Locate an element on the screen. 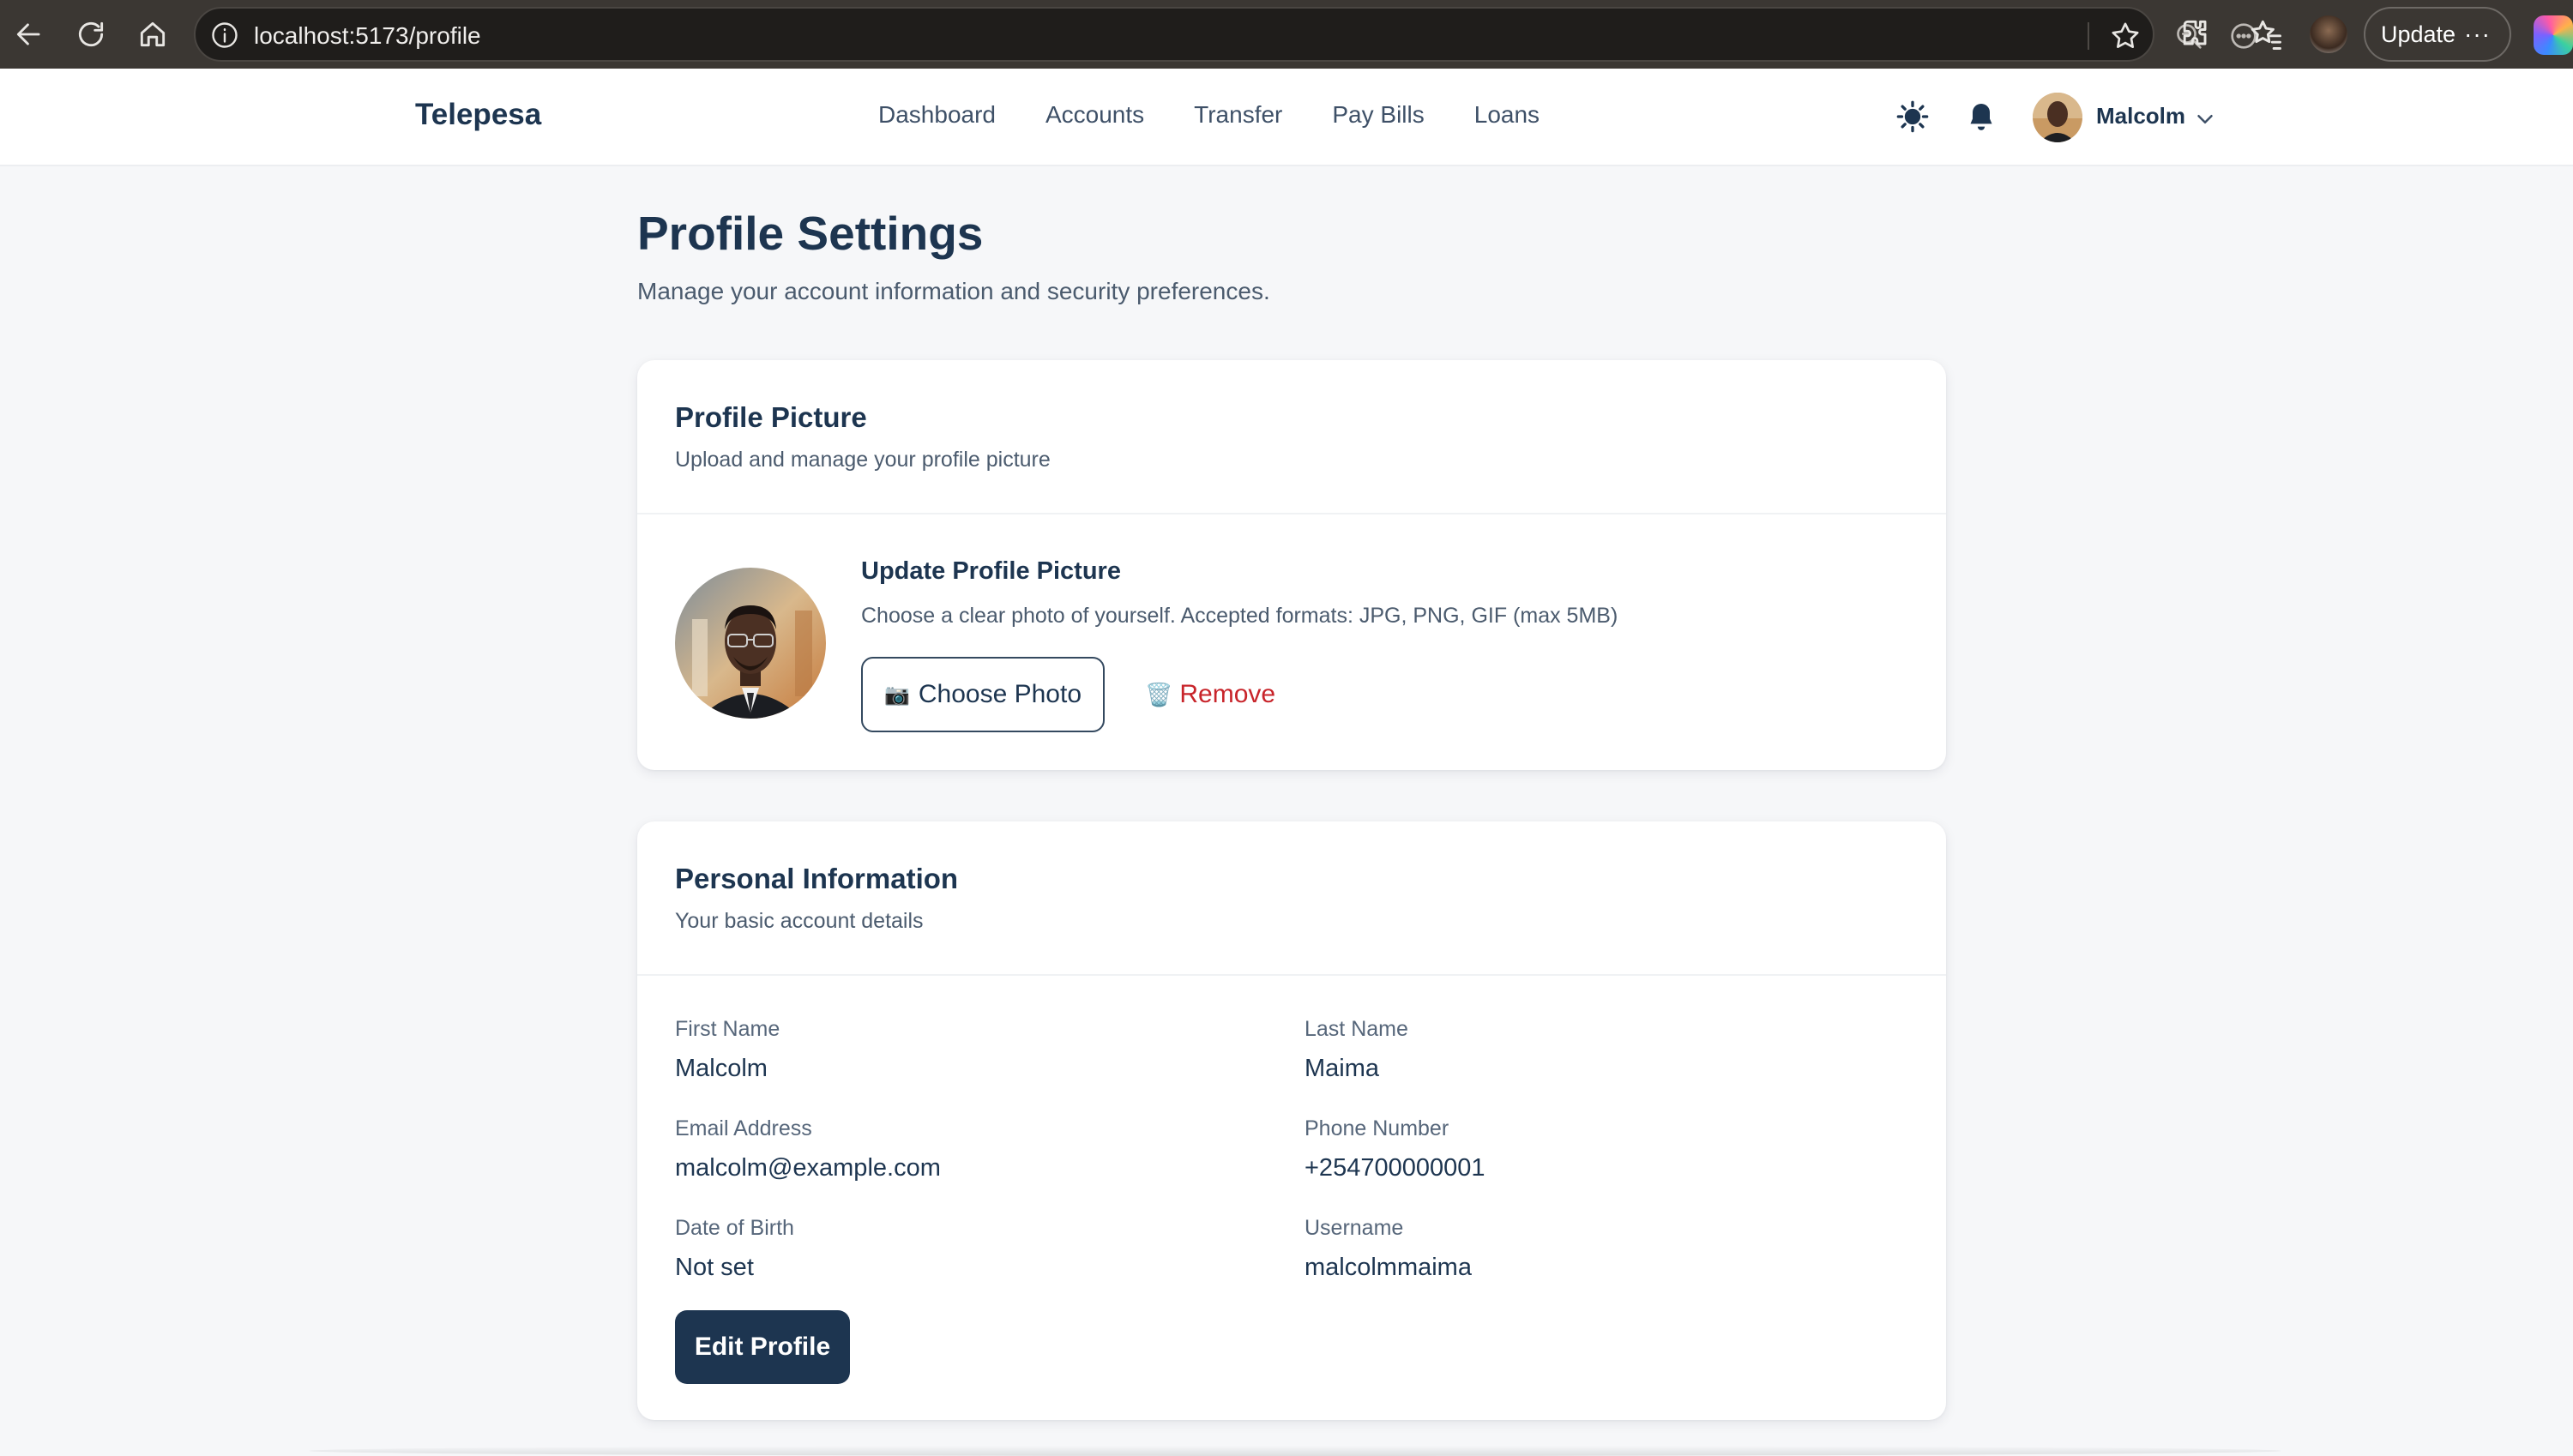 This screenshot has width=2573, height=1456. email-label: Email Address is located at coordinates (743, 1128).